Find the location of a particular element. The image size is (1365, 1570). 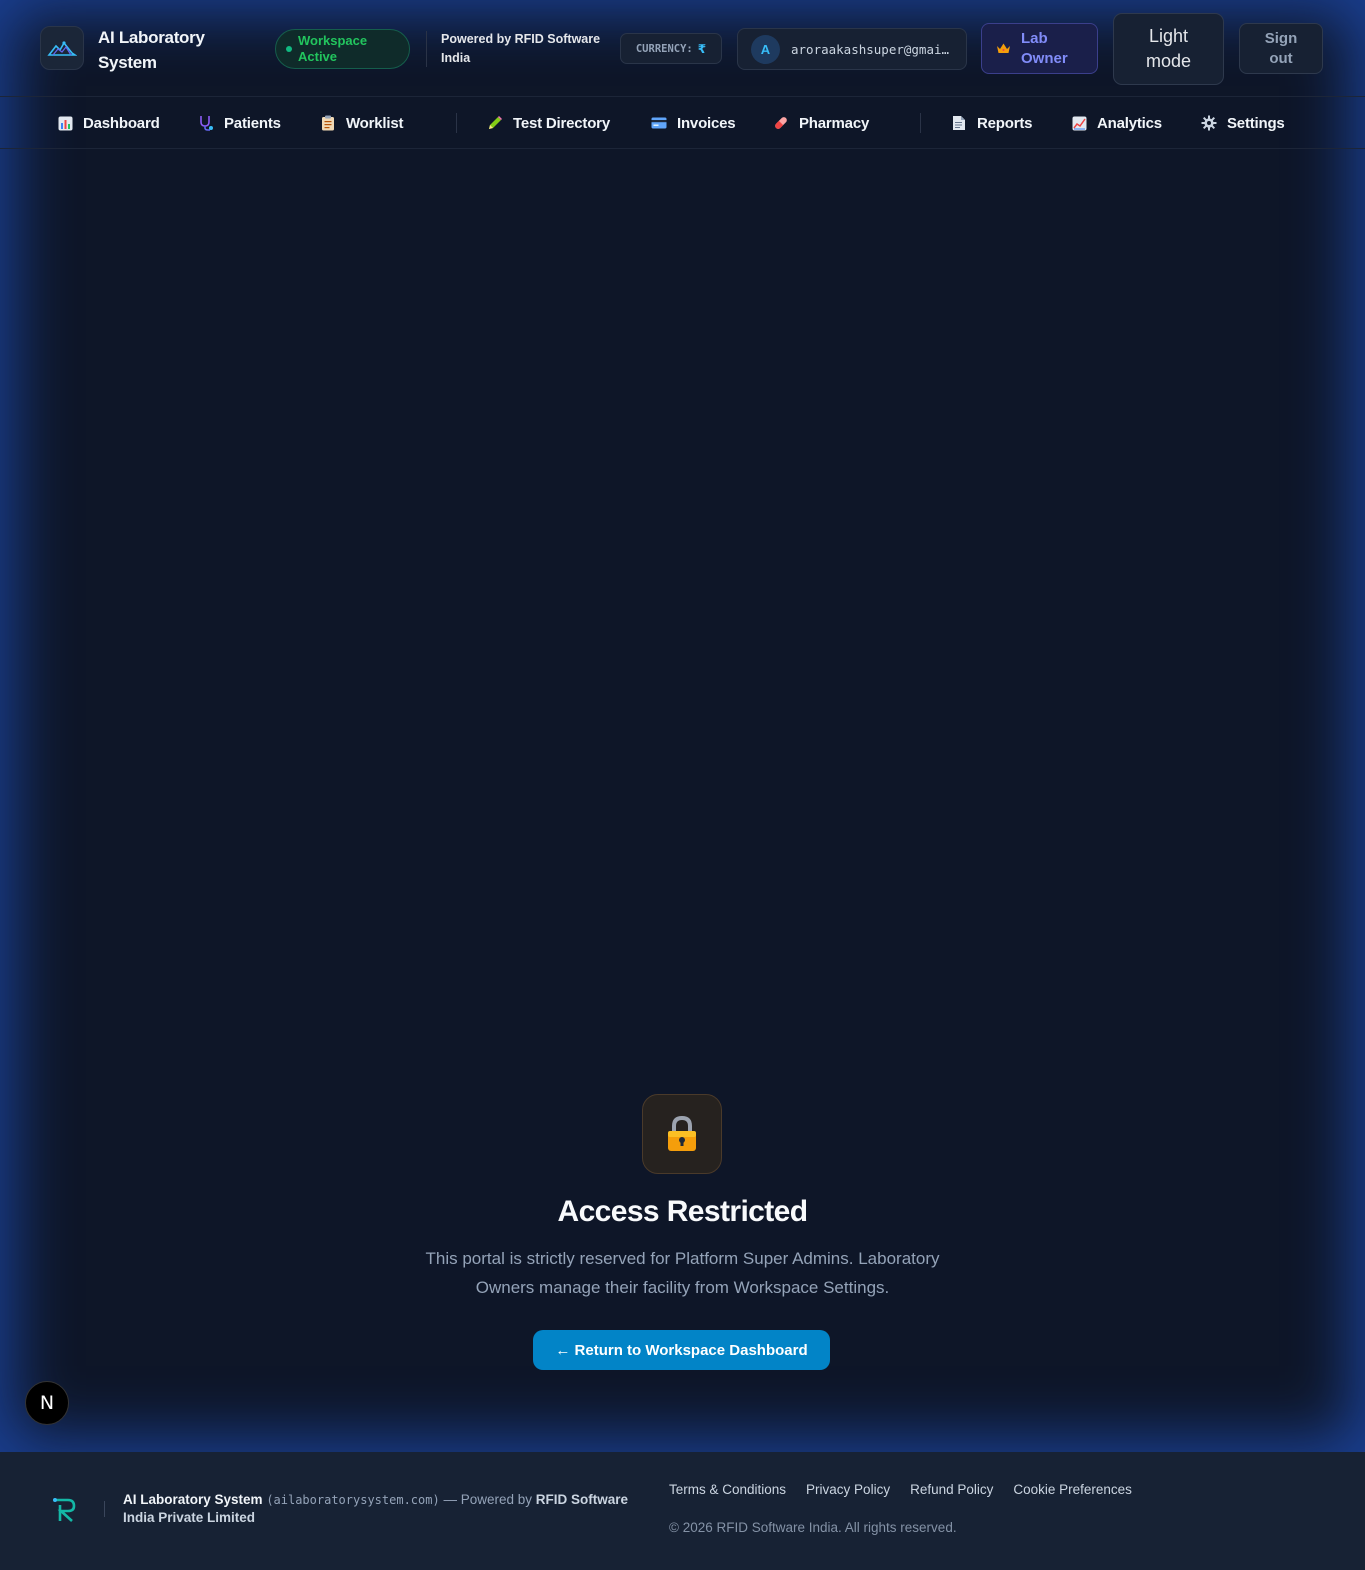

privacy-link: Privacy Policy is located at coordinates (848, 1489).